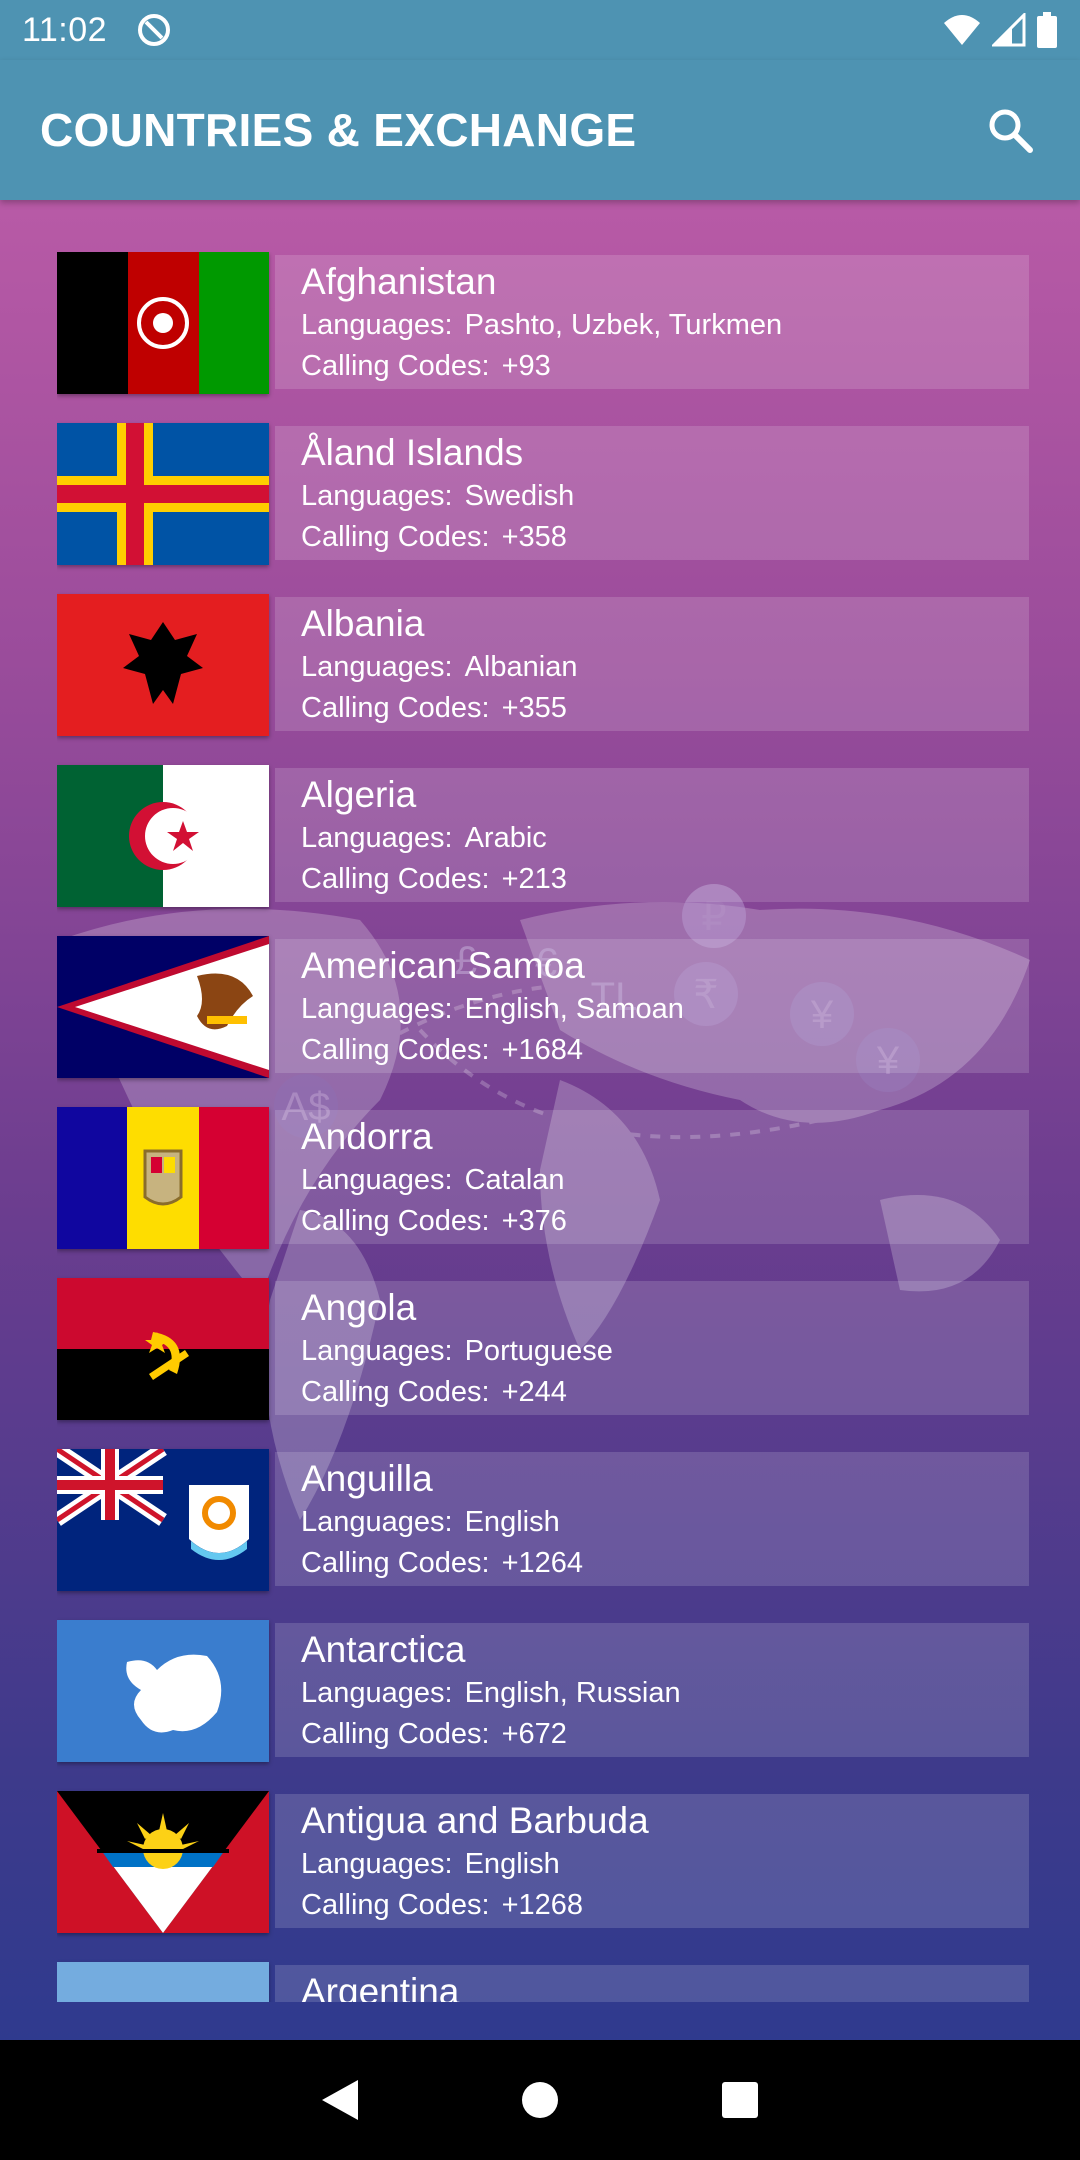  What do you see at coordinates (1047, 30) in the screenshot?
I see `battery-icon` at bounding box center [1047, 30].